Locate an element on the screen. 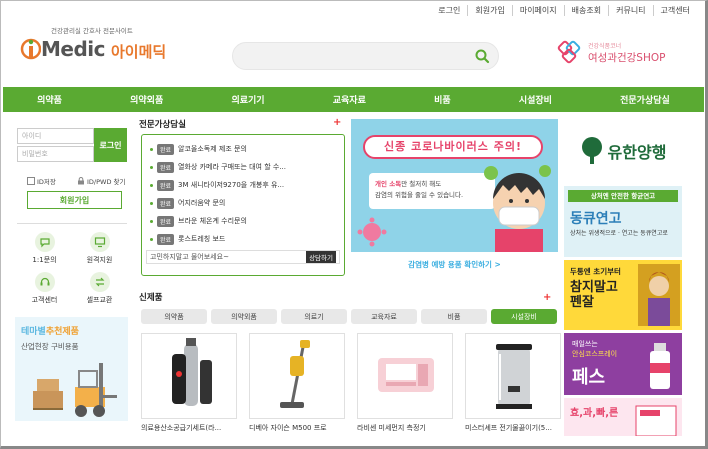 This screenshot has width=708, height=449. product-name: 디베아 자이슨 M500 프로 is located at coordinates (288, 428).